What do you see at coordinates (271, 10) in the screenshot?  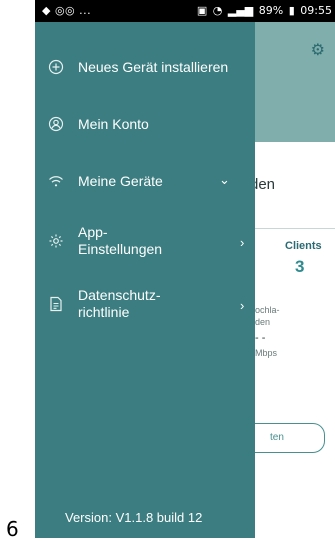 I see `battery-percent: 89%` at bounding box center [271, 10].